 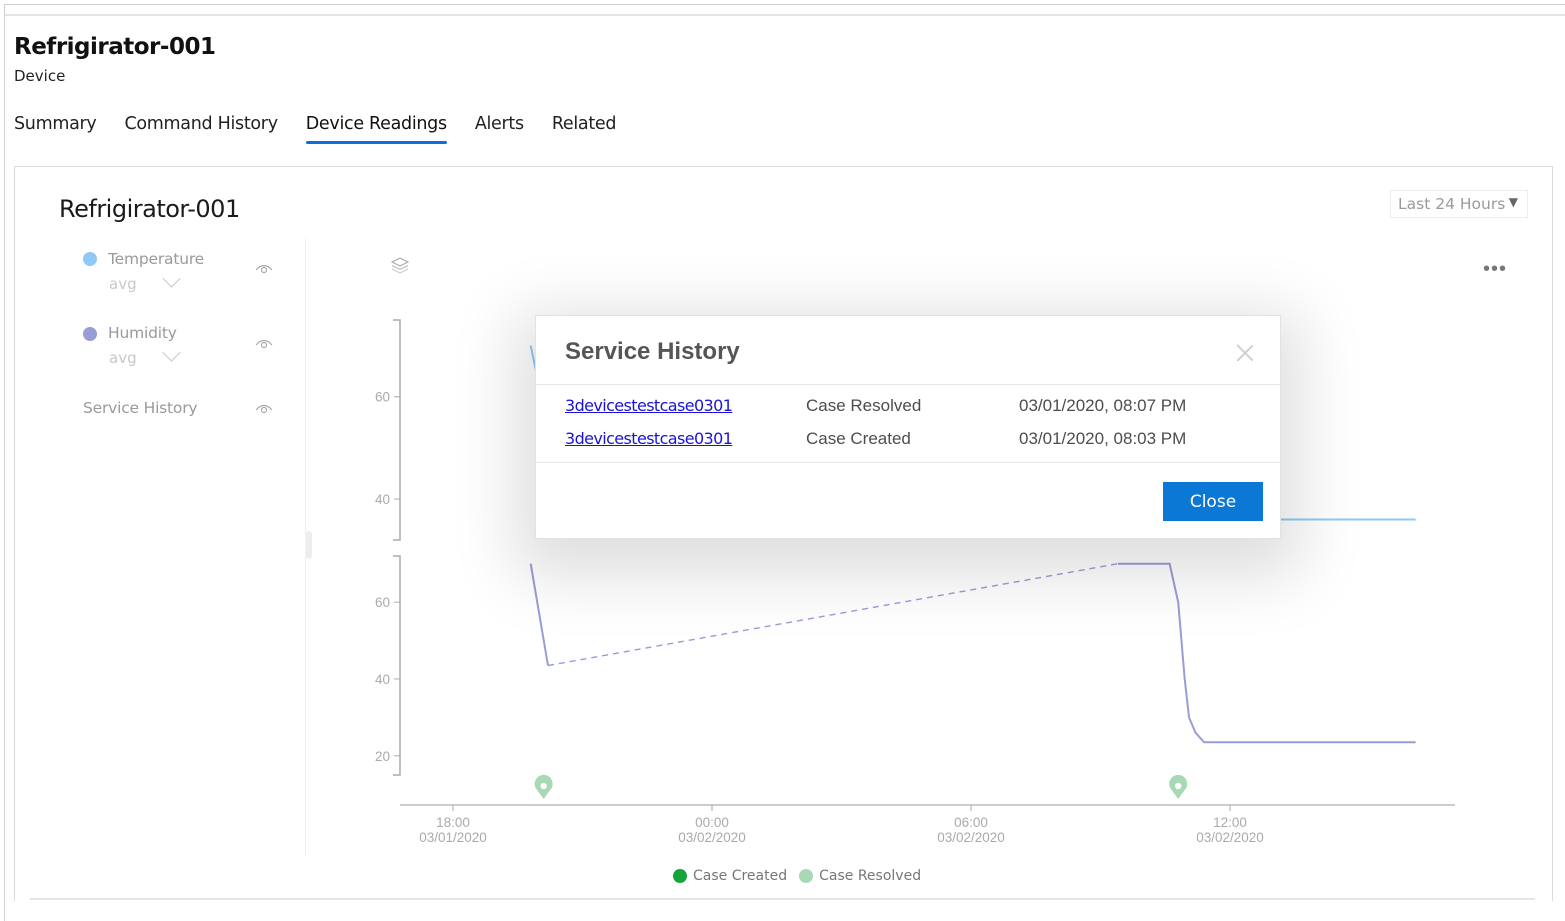 I want to click on close-icon, so click(x=1245, y=353).